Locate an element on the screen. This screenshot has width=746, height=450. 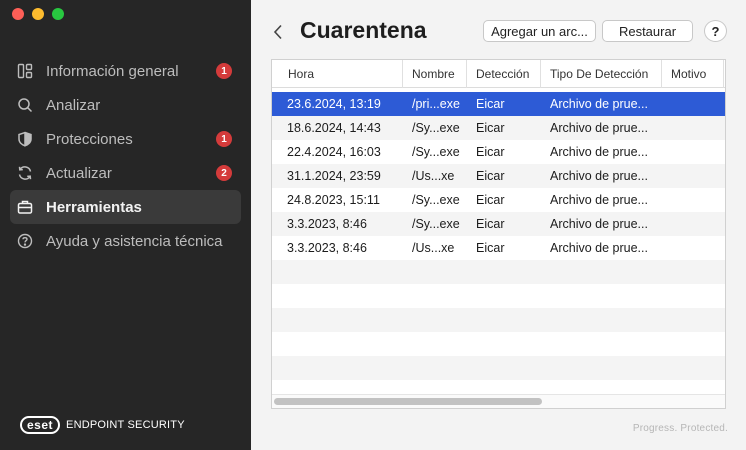
column-header-deteccion: Detección is located at coordinates (504, 74).